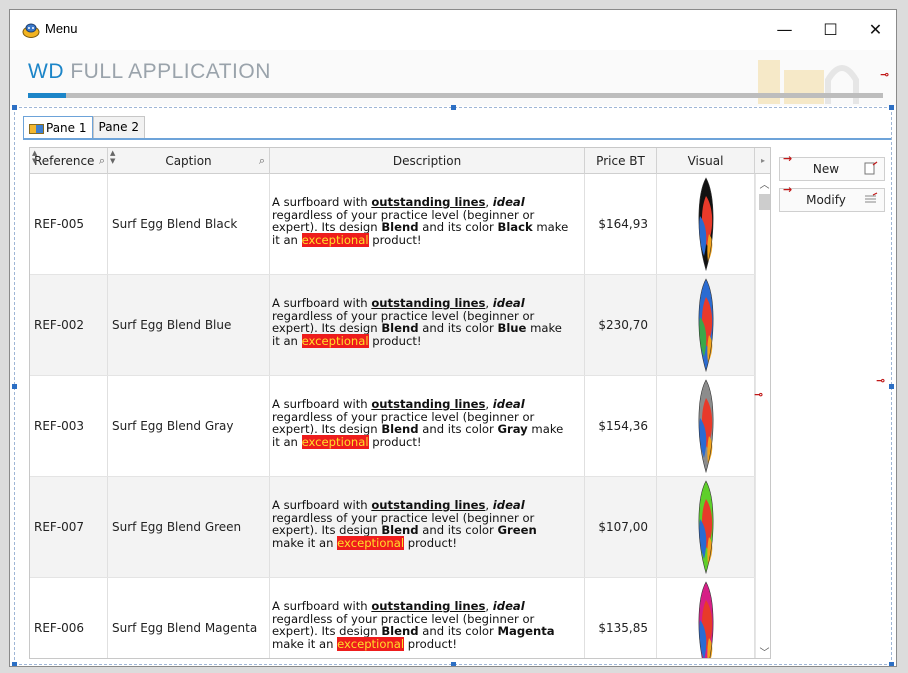 This screenshot has width=908, height=673. Describe the element at coordinates (46, 71) in the screenshot. I see `app-title-brand: WD` at that location.